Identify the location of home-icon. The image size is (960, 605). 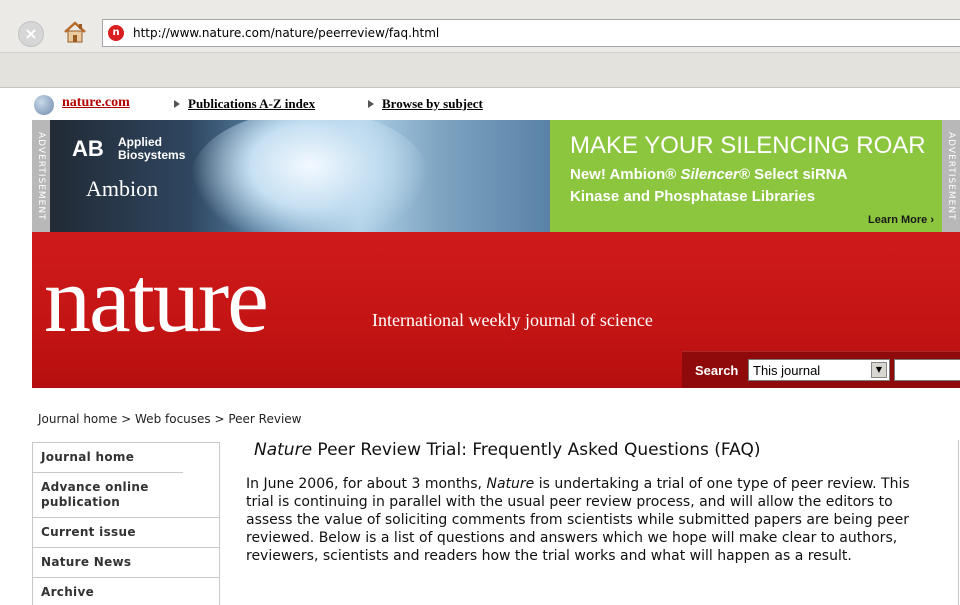
(75, 32).